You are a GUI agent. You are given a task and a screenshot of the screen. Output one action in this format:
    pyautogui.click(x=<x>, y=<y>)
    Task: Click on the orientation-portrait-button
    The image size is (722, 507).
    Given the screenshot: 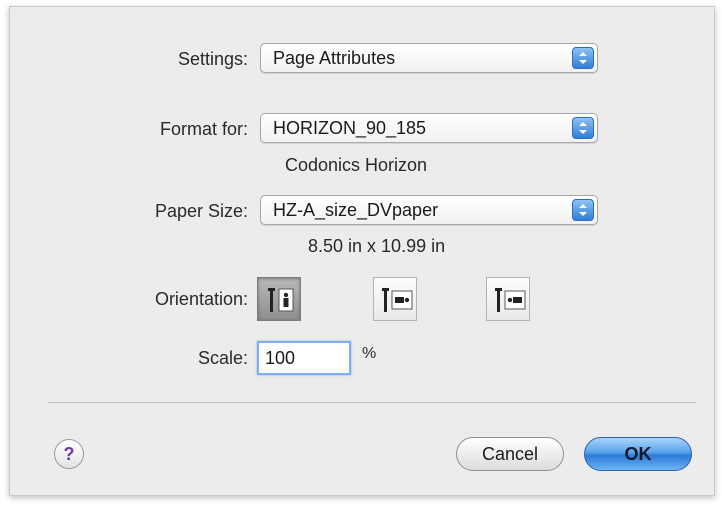 What is the action you would take?
    pyautogui.click(x=279, y=299)
    